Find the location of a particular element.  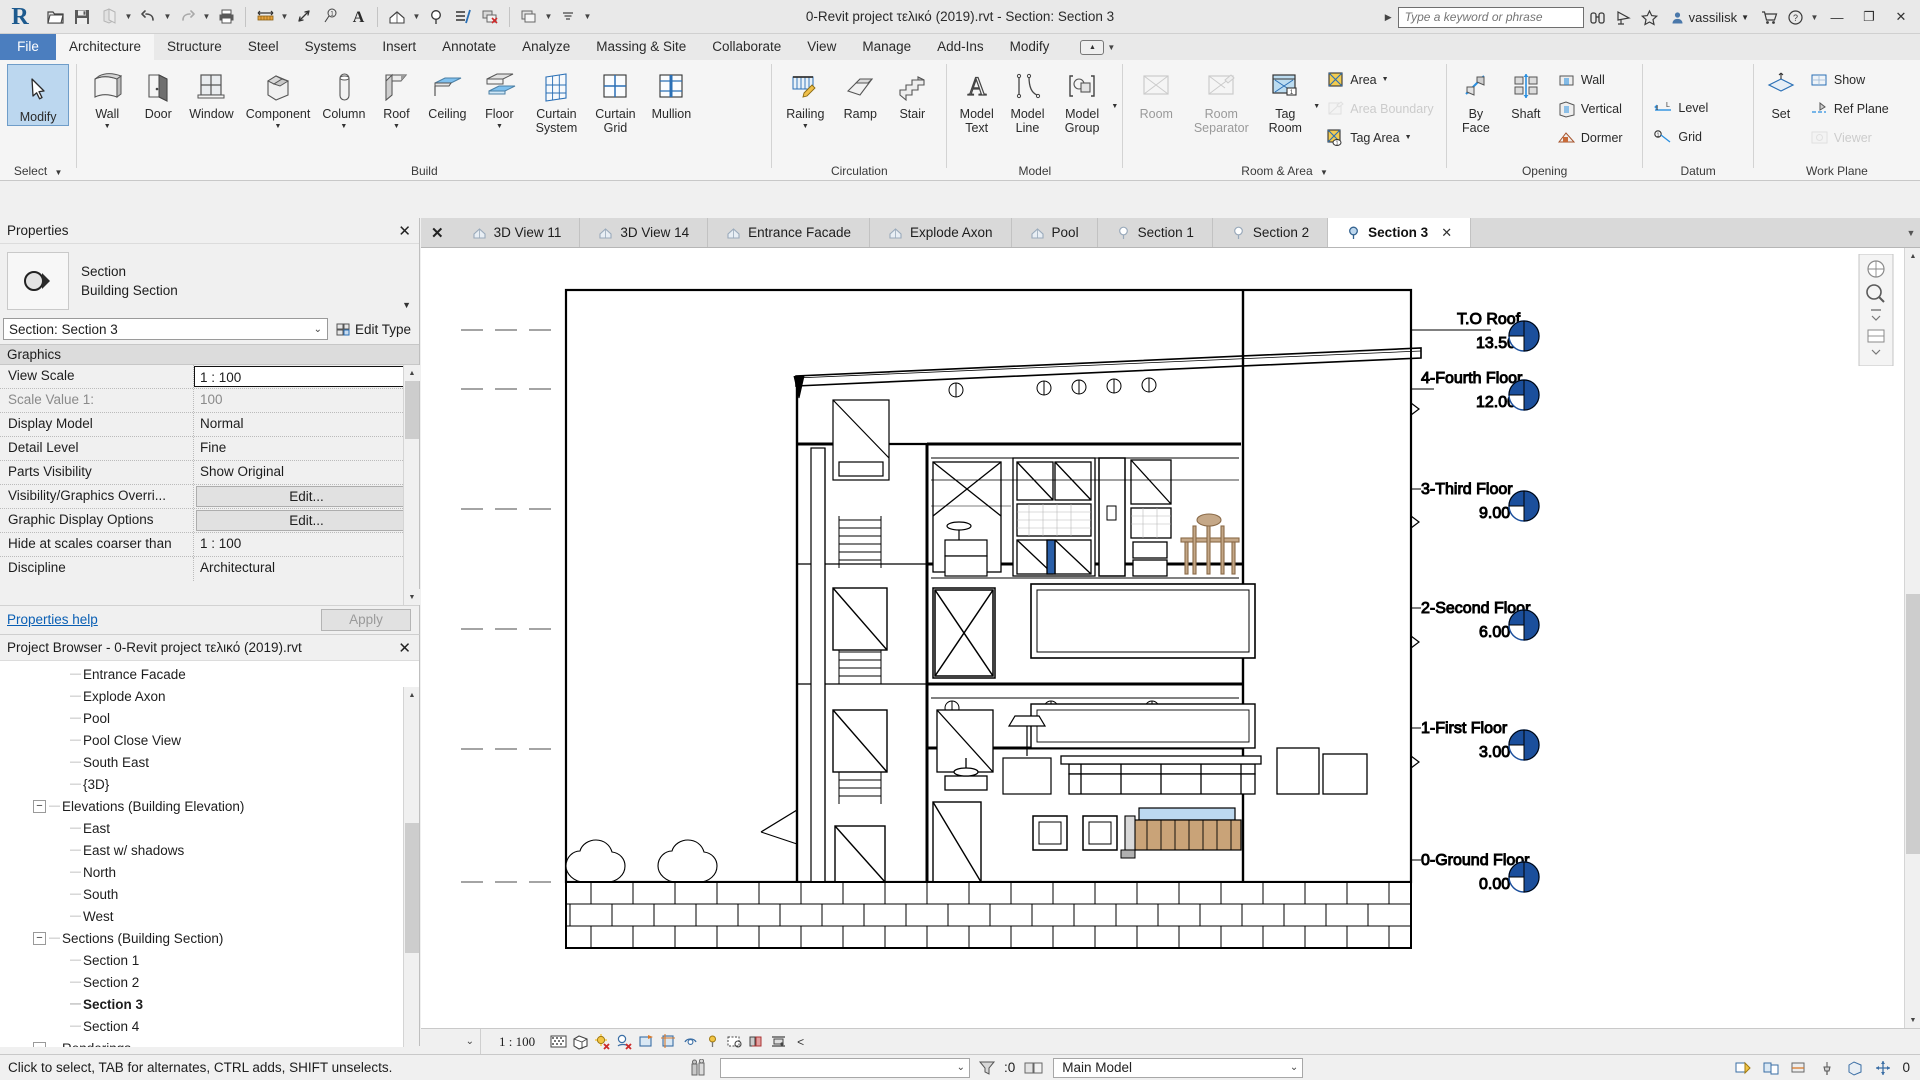

temporary-hide-isolate-icon is located at coordinates (712, 1041).